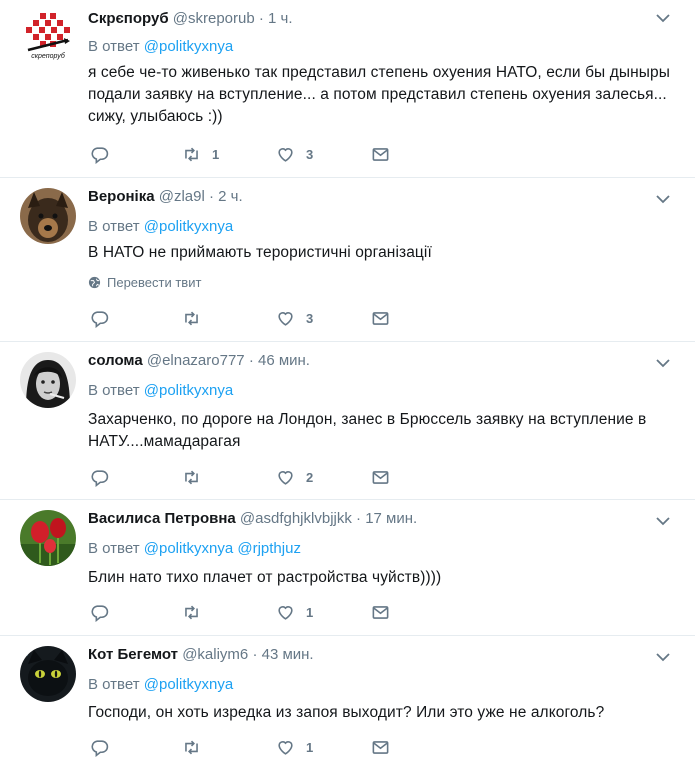 The image size is (695, 760). I want to click on tweet-actions: 1 3, so click(250, 156).